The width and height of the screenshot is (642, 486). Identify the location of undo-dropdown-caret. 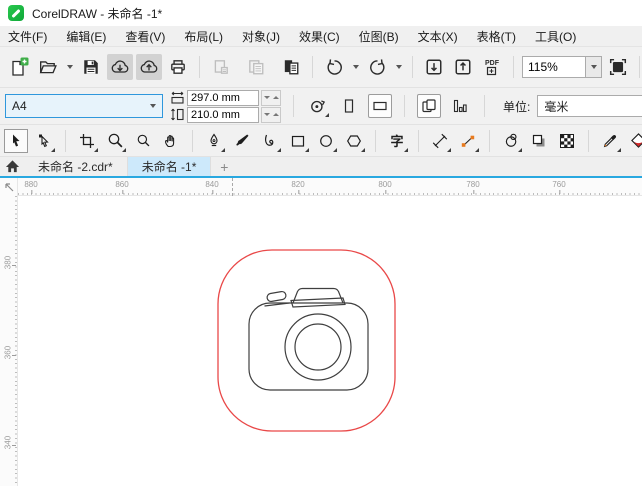
(355, 67).